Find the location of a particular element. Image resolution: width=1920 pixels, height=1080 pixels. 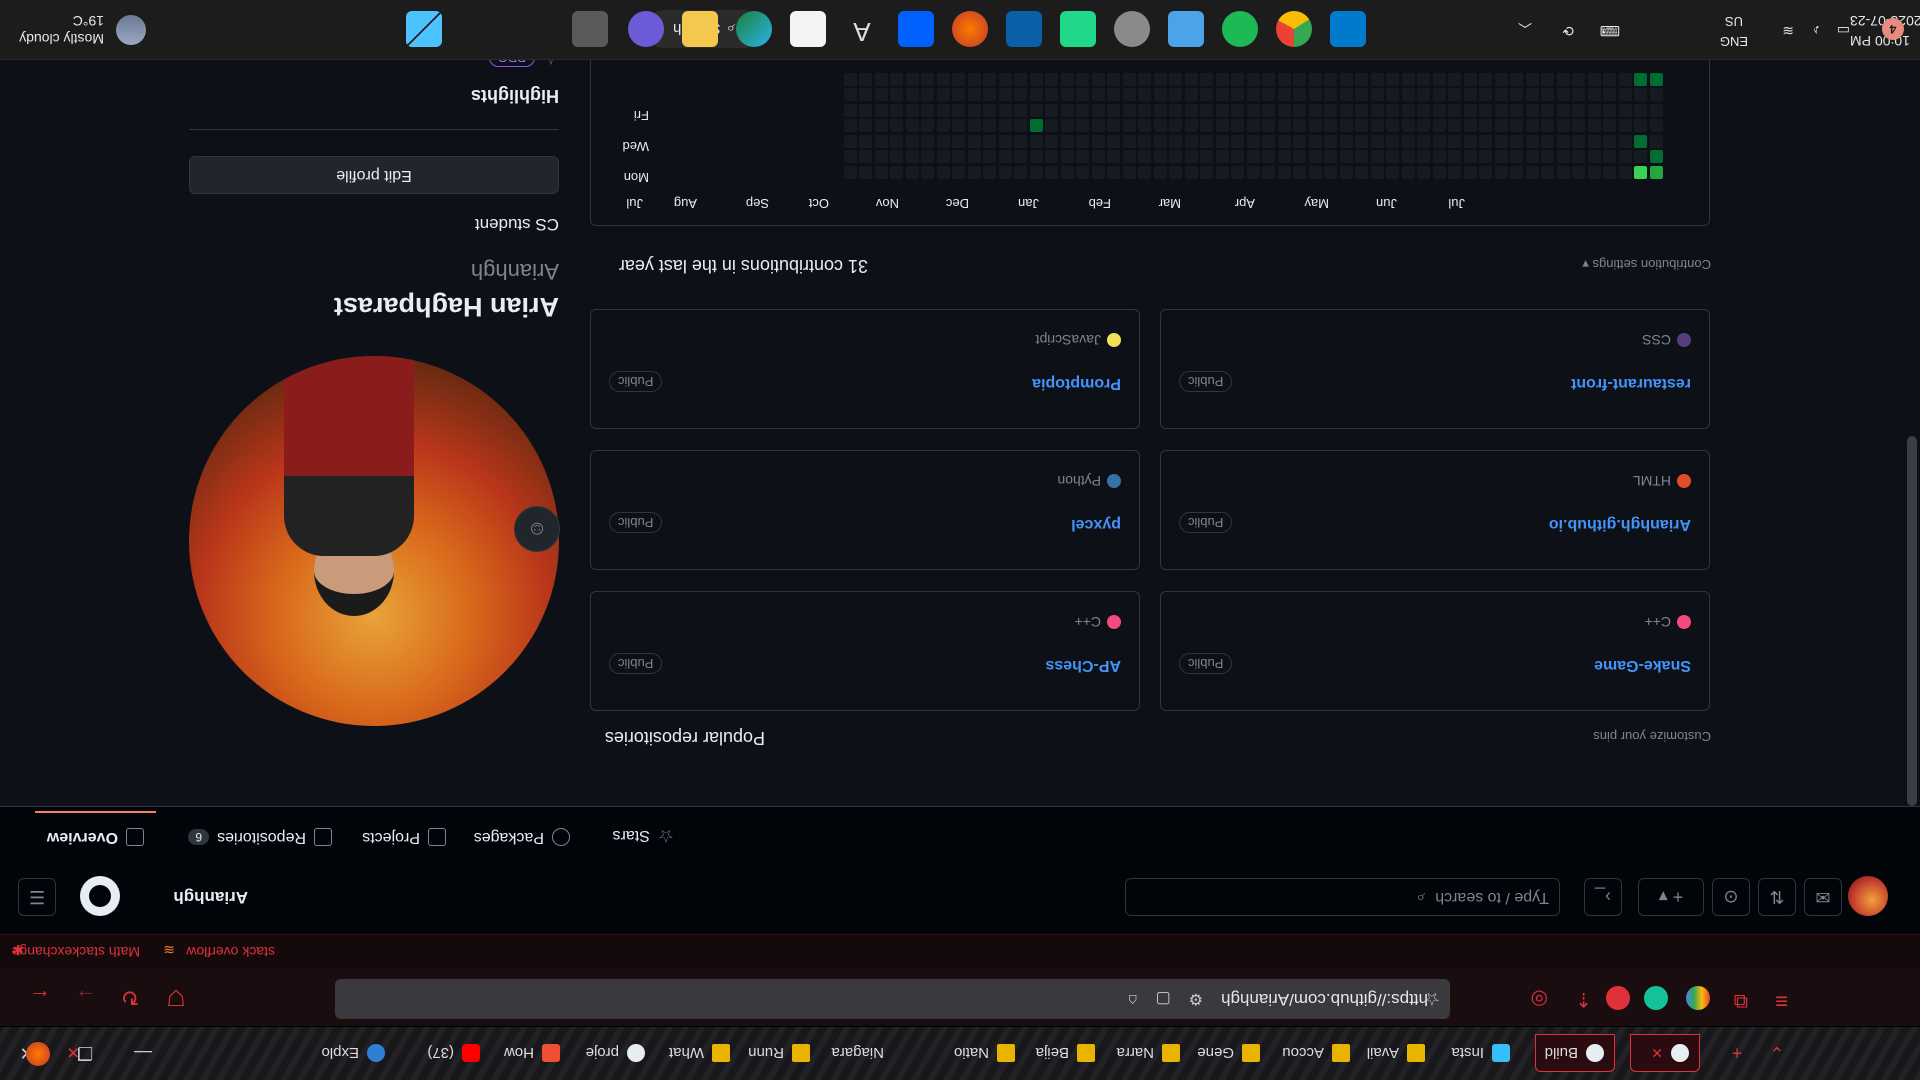

hamburger-menu-icon: ☰ is located at coordinates (37, 897).